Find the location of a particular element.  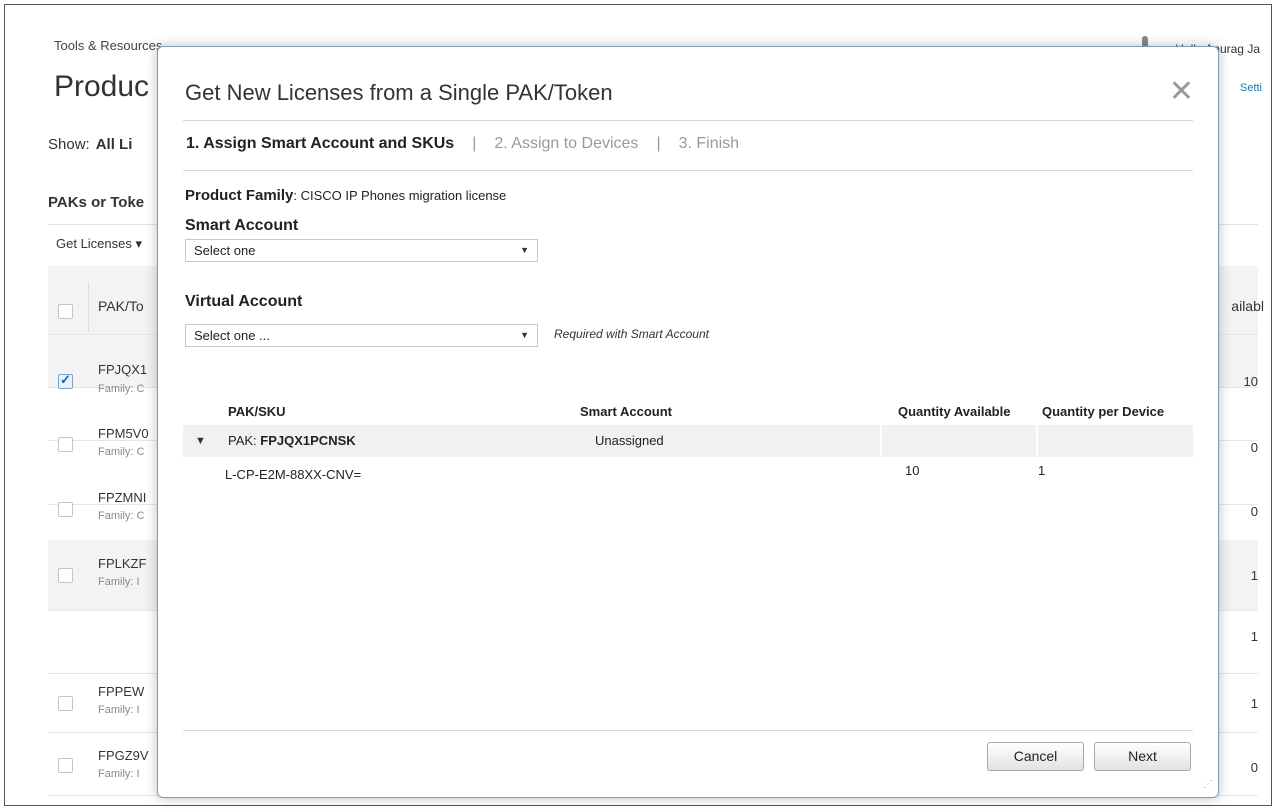

column-header-smart-account: Smart Account is located at coordinates (626, 411).